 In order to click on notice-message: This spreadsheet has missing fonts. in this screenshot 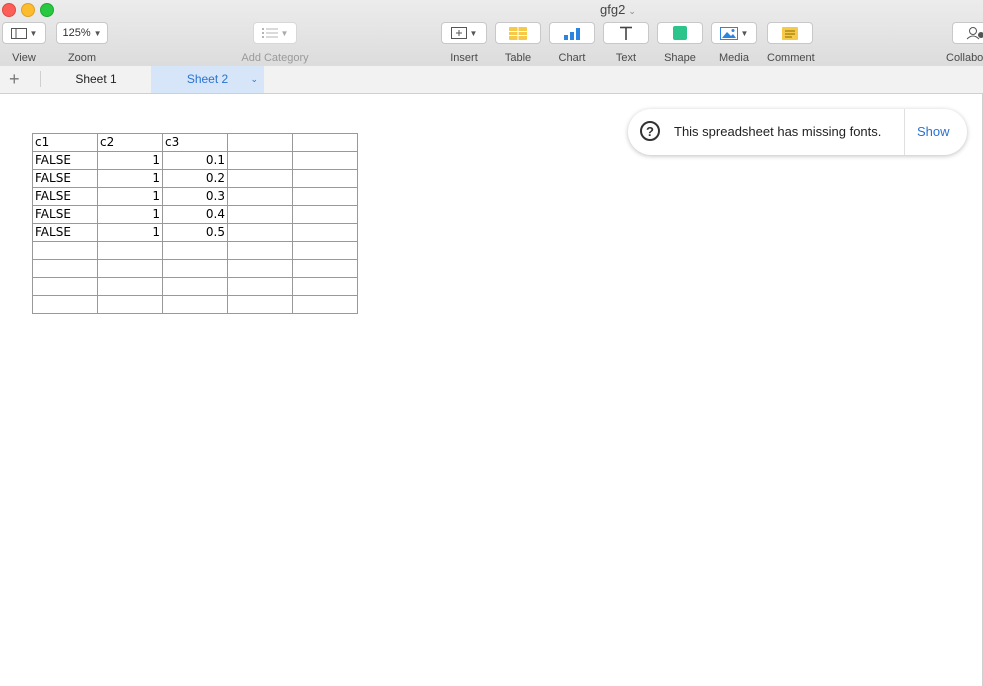, I will do `click(778, 131)`.